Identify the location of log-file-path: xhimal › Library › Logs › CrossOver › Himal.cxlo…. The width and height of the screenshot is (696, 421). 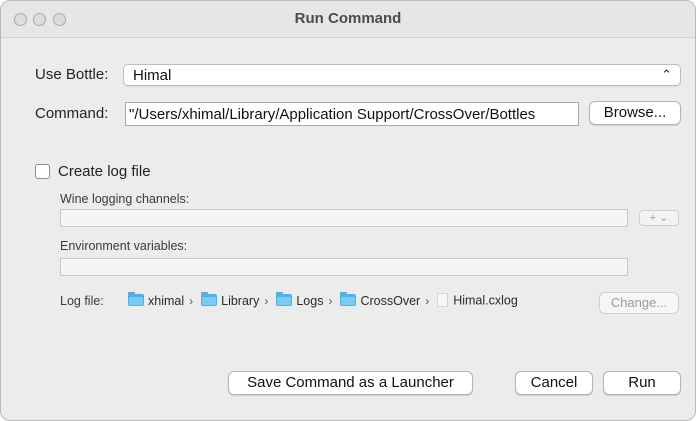
(321, 301).